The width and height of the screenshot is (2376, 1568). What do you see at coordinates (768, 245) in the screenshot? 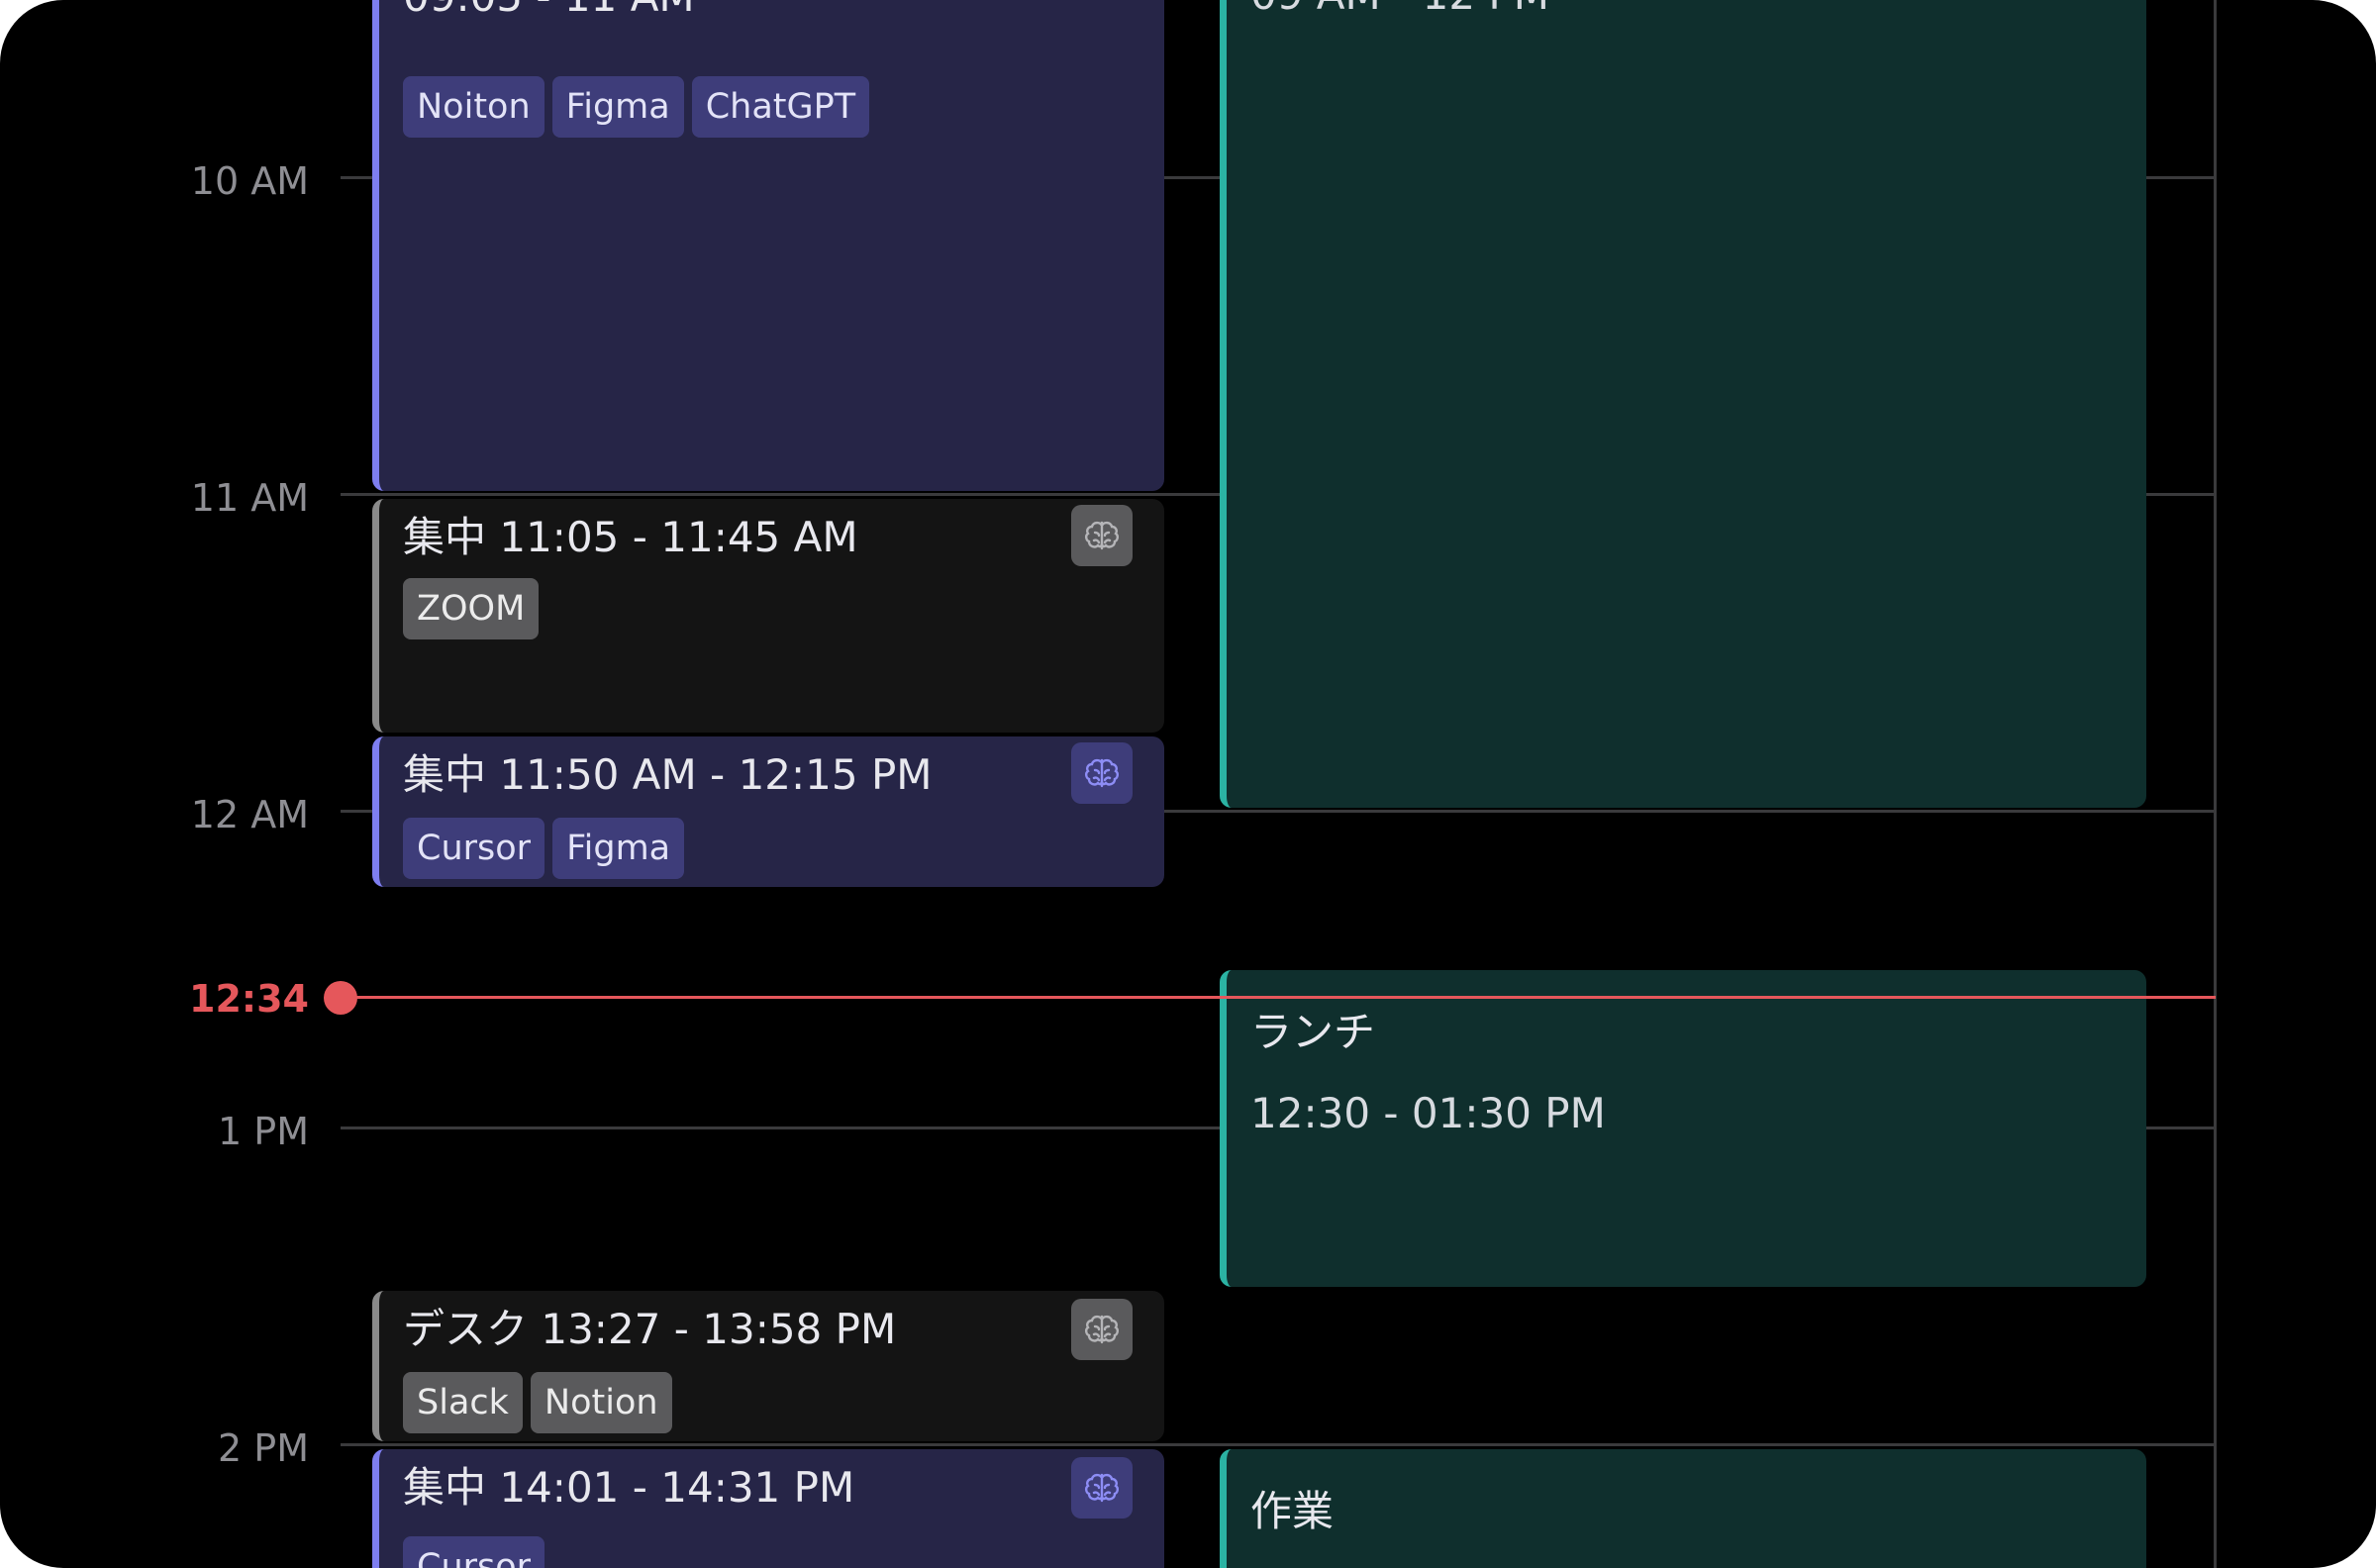
I see `activity-event: 09:05 - 11 AM Noiton Figma ChatGPT` at bounding box center [768, 245].